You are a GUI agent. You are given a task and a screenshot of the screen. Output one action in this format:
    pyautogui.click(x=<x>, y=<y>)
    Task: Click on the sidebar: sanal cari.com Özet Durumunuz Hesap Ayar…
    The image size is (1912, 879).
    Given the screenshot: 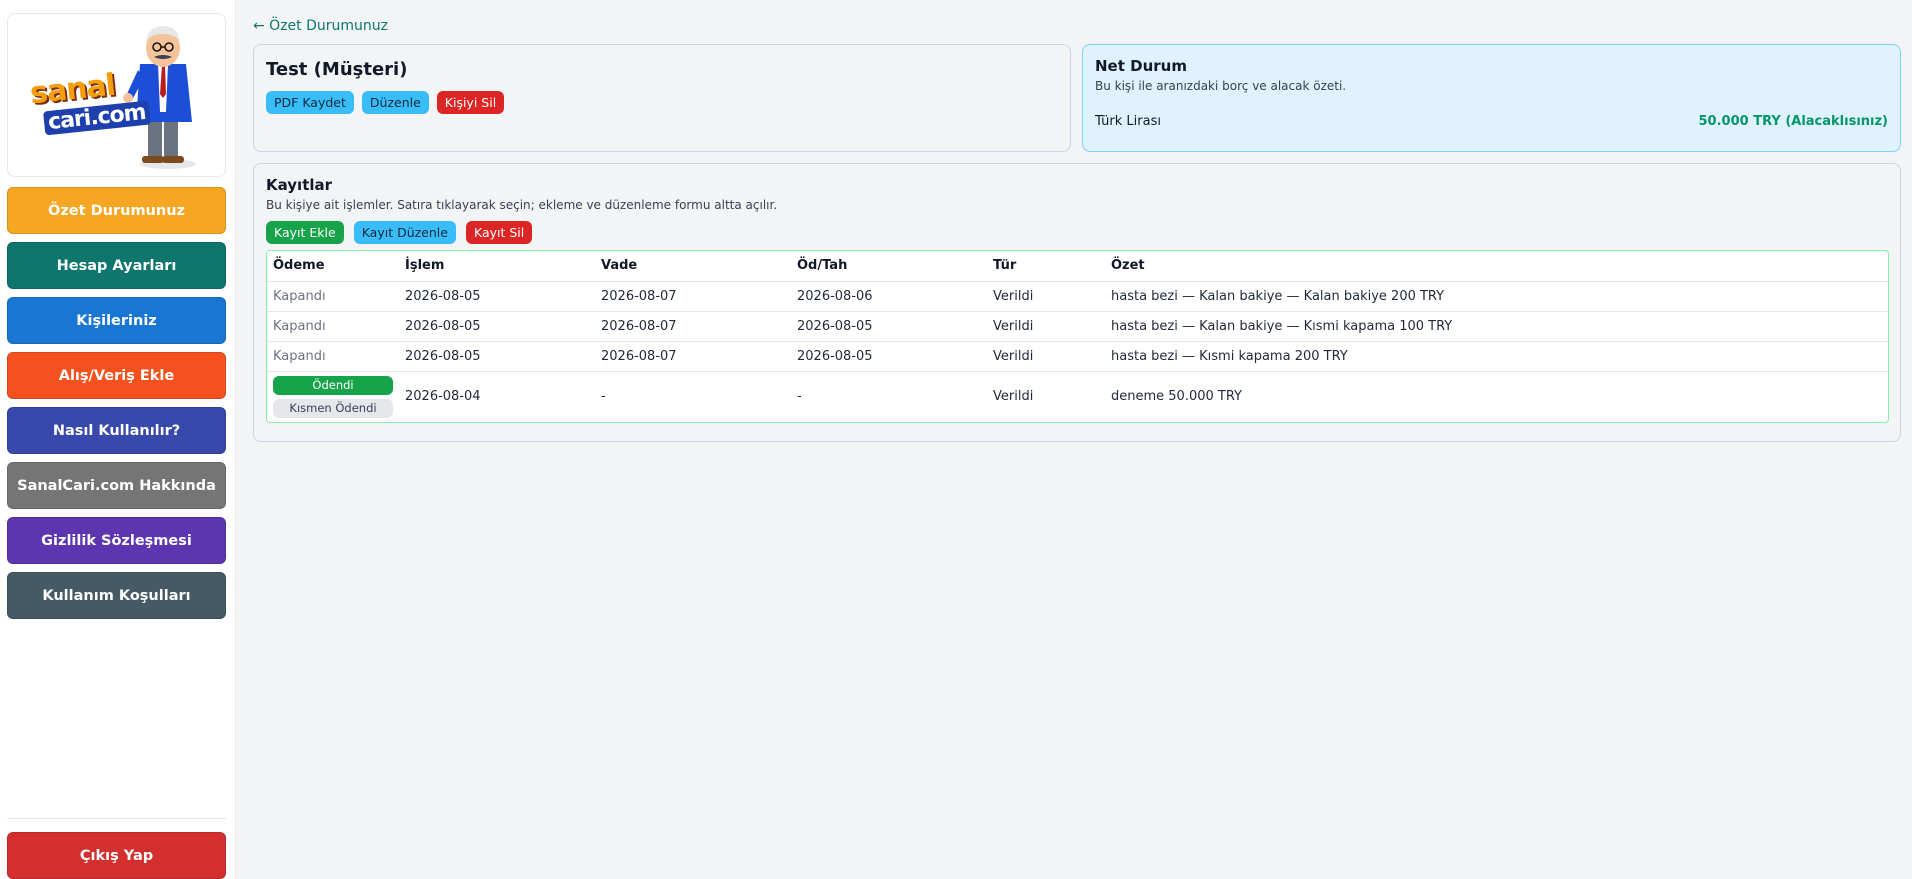 What is the action you would take?
    pyautogui.click(x=118, y=439)
    